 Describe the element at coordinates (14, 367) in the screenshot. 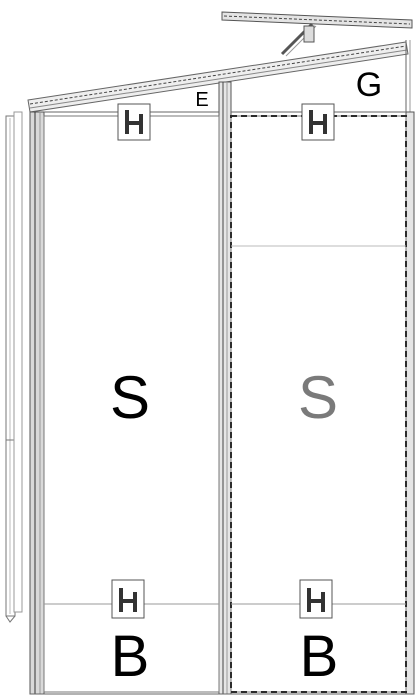

I see `left-side-pipe` at that location.